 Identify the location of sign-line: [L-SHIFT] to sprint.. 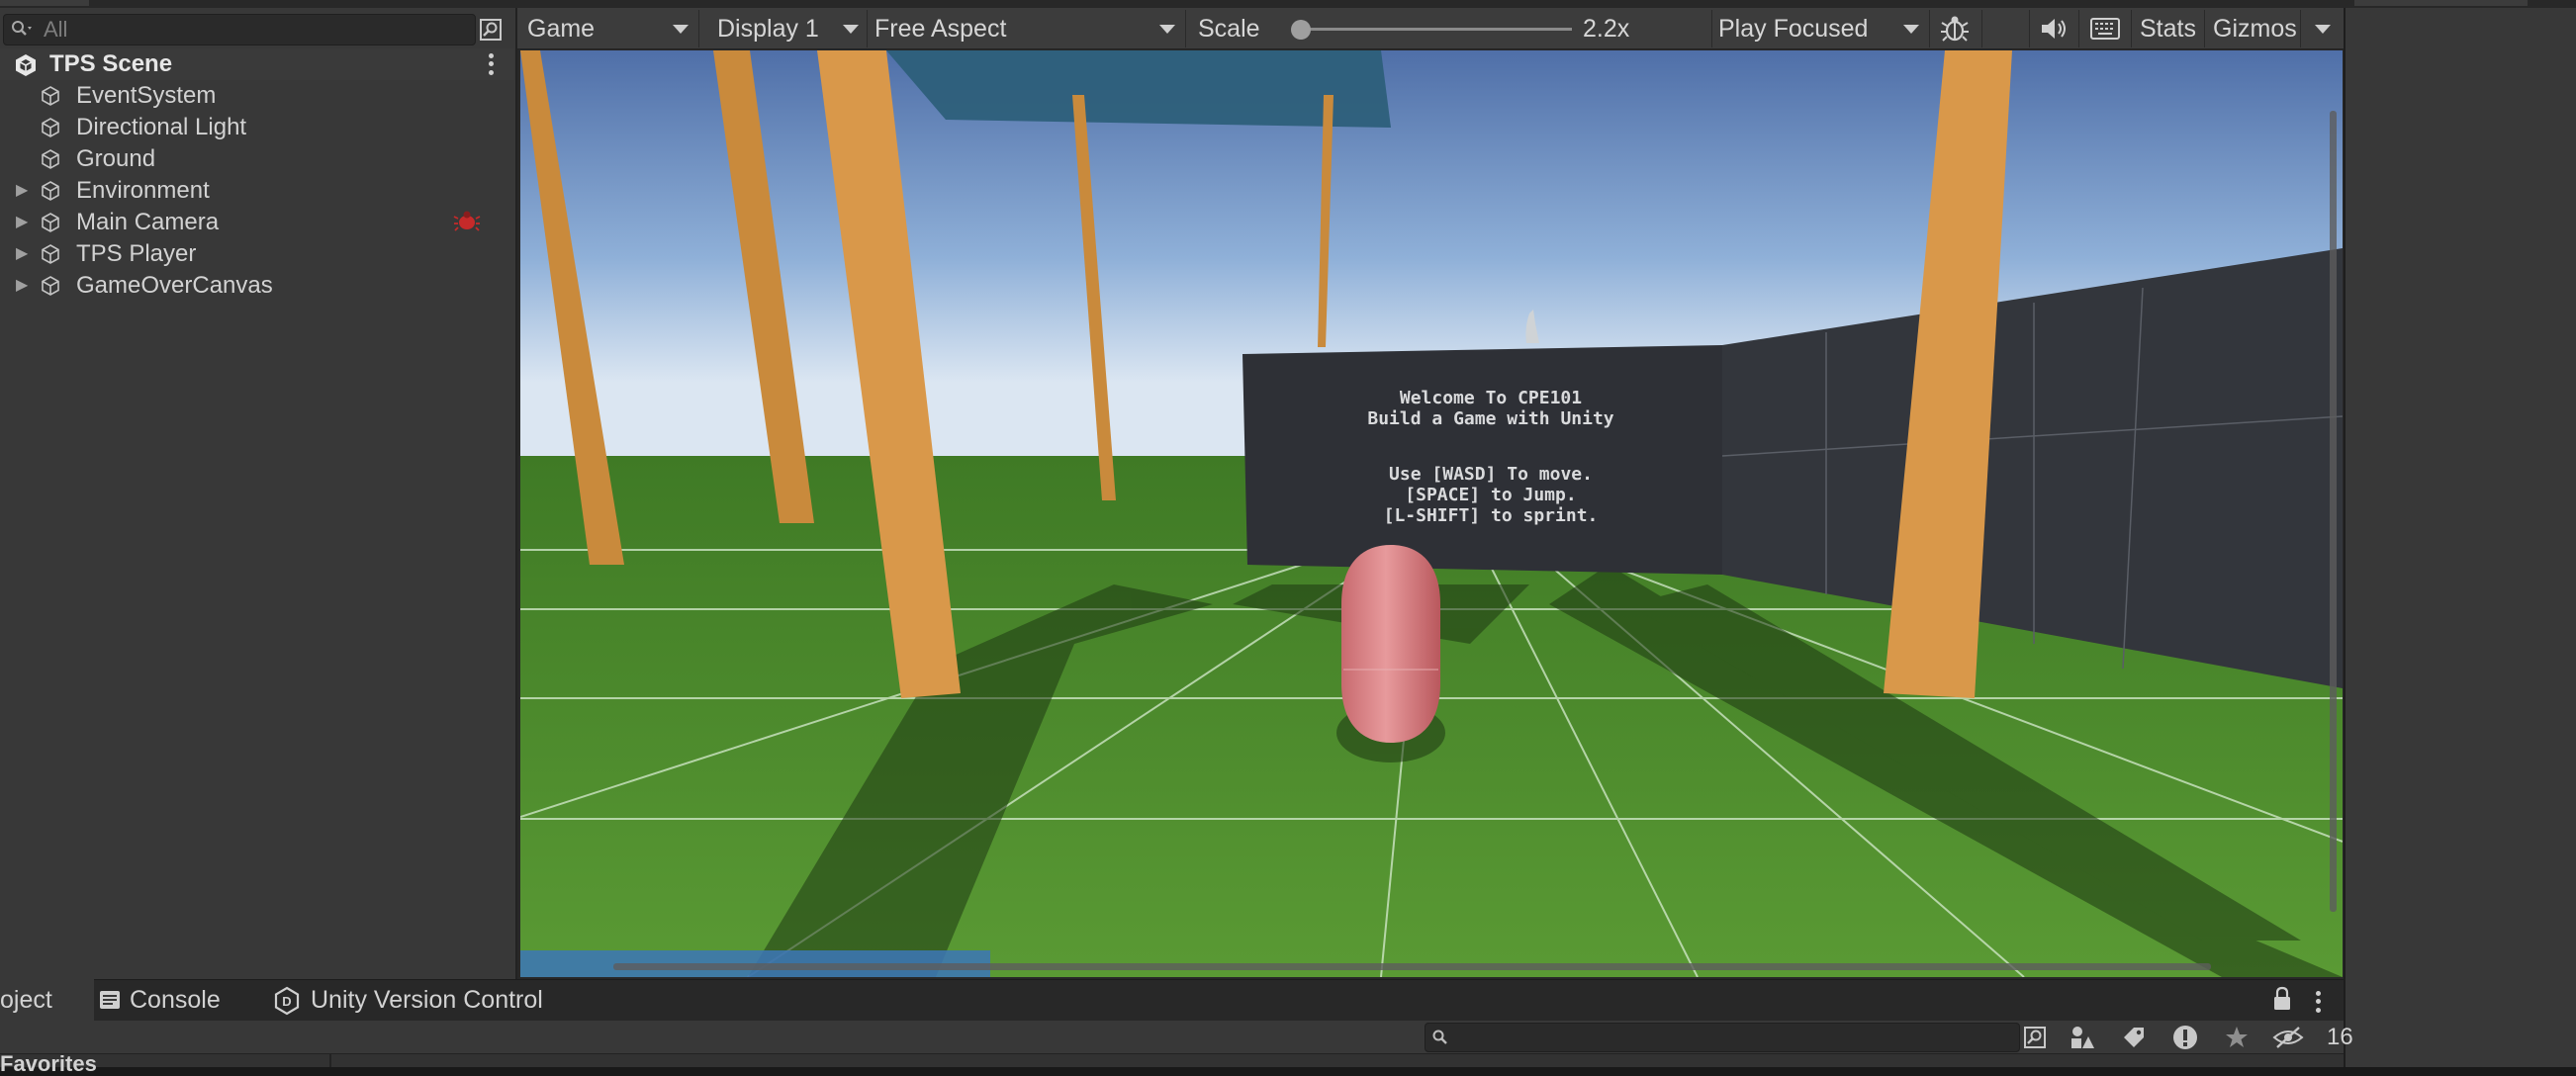
(1492, 515).